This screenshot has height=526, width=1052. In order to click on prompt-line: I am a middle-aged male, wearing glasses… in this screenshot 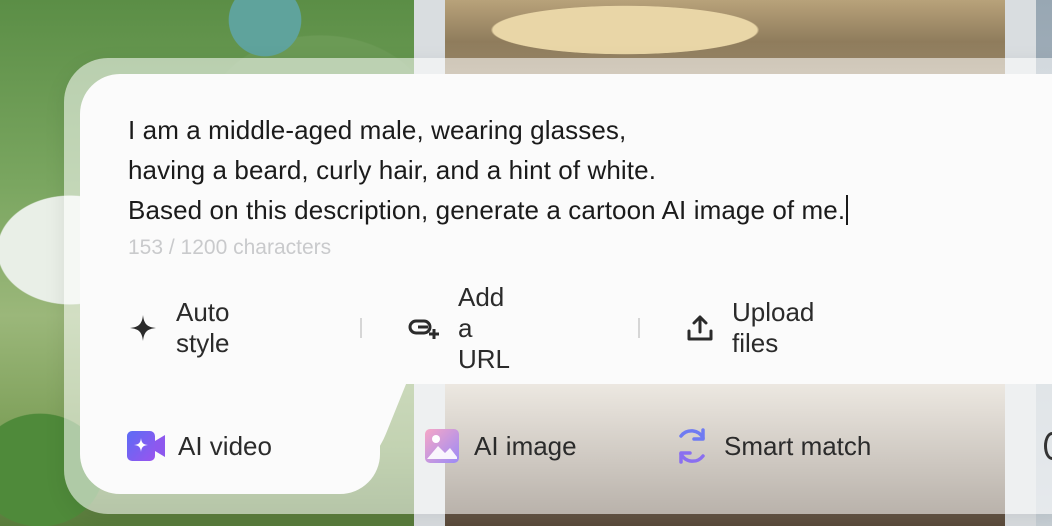, I will do `click(377, 130)`.